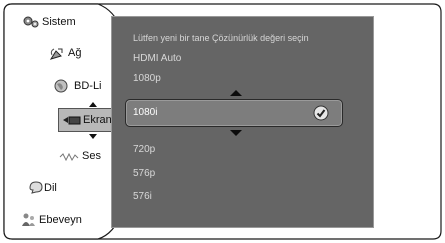 The image size is (445, 243). I want to click on menu-item-sistem: Sistem, so click(59, 22).